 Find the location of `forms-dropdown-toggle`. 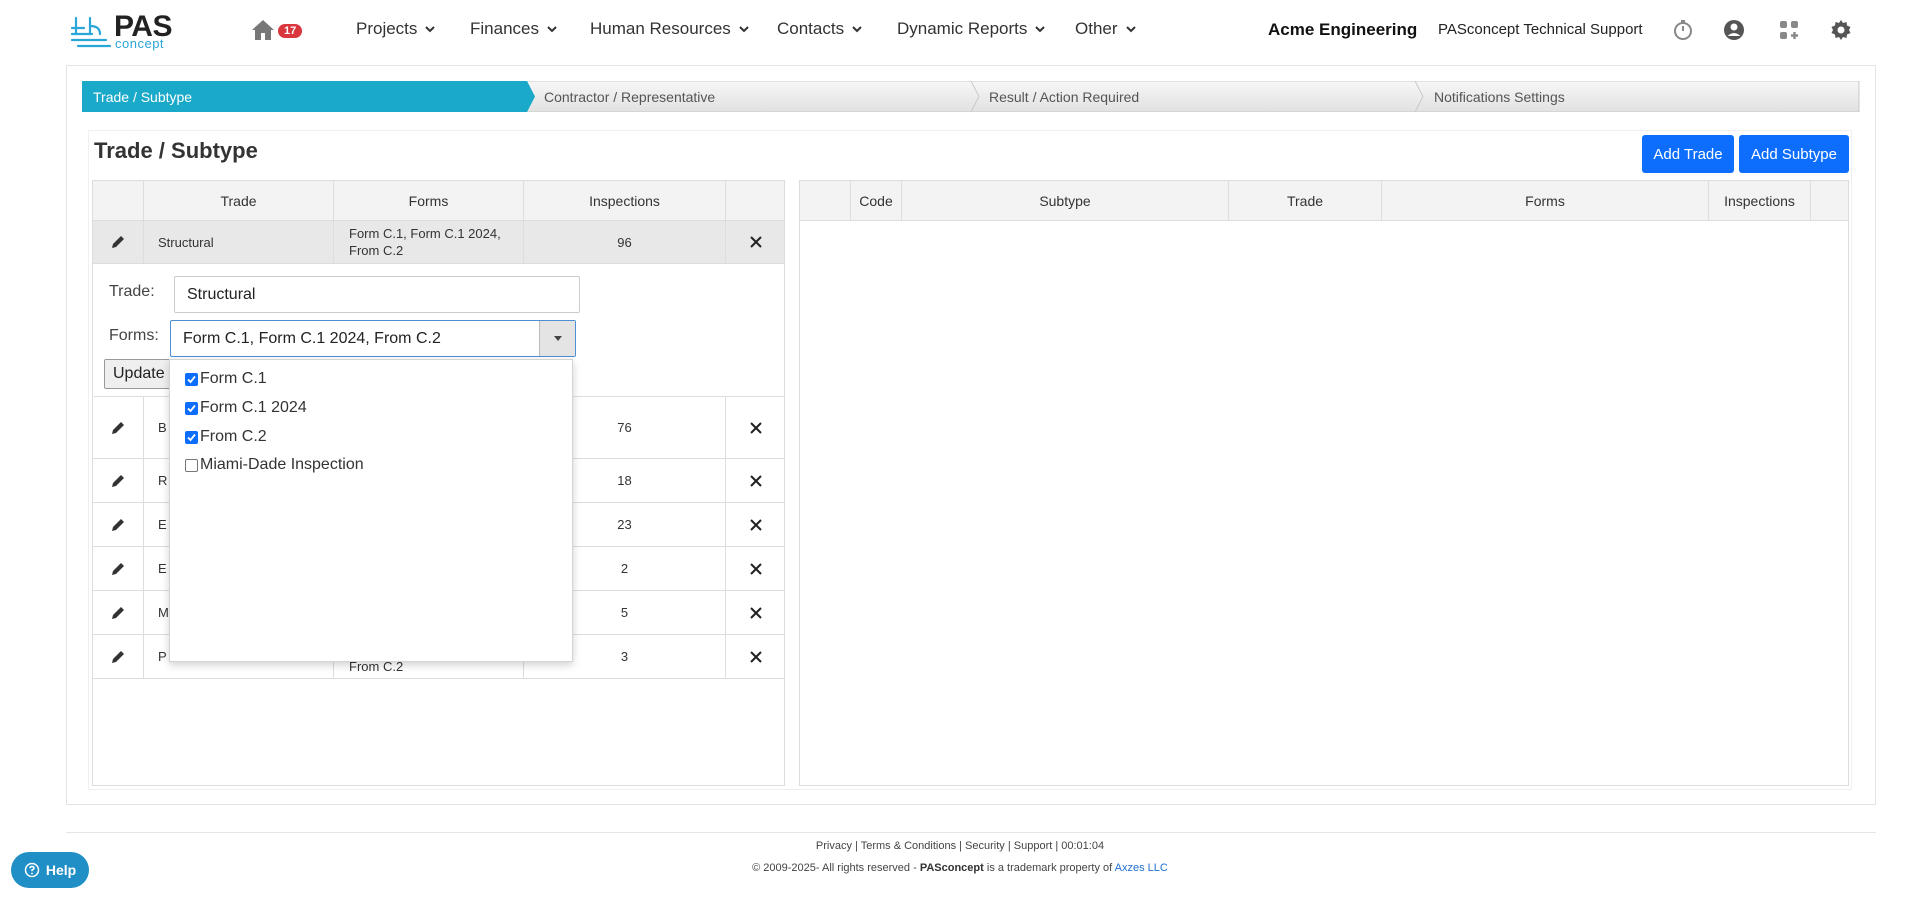

forms-dropdown-toggle is located at coordinates (557, 338).